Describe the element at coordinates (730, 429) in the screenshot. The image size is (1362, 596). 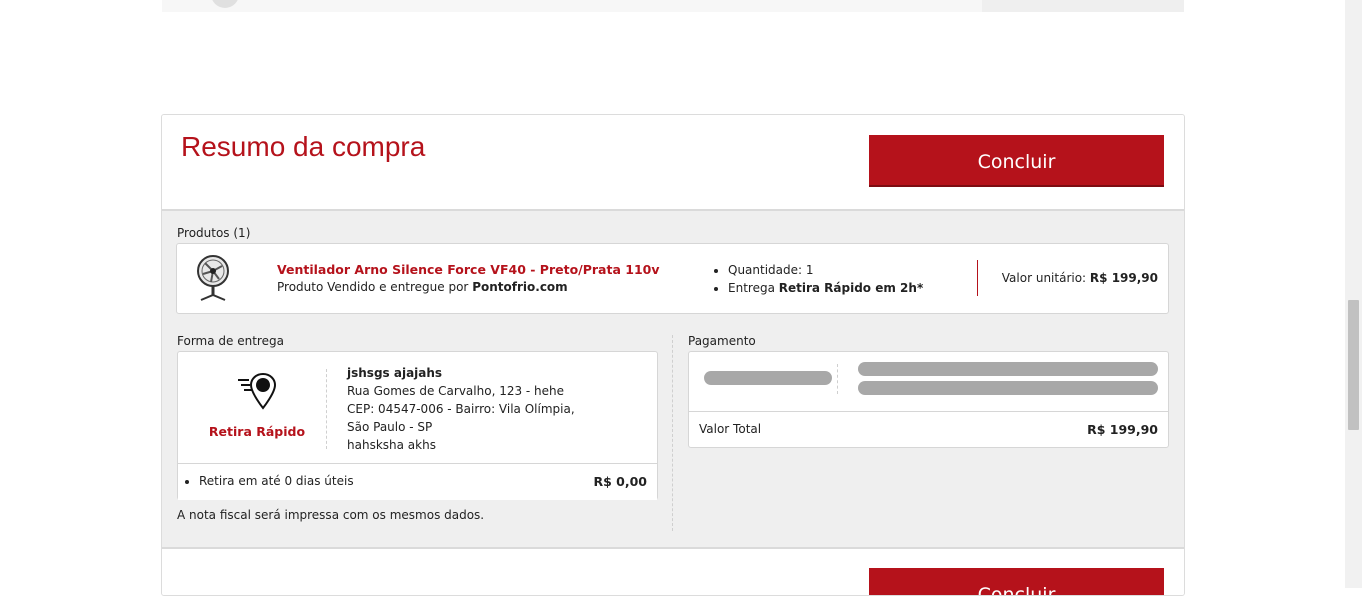
I see `total-label: Valor Total` at that location.